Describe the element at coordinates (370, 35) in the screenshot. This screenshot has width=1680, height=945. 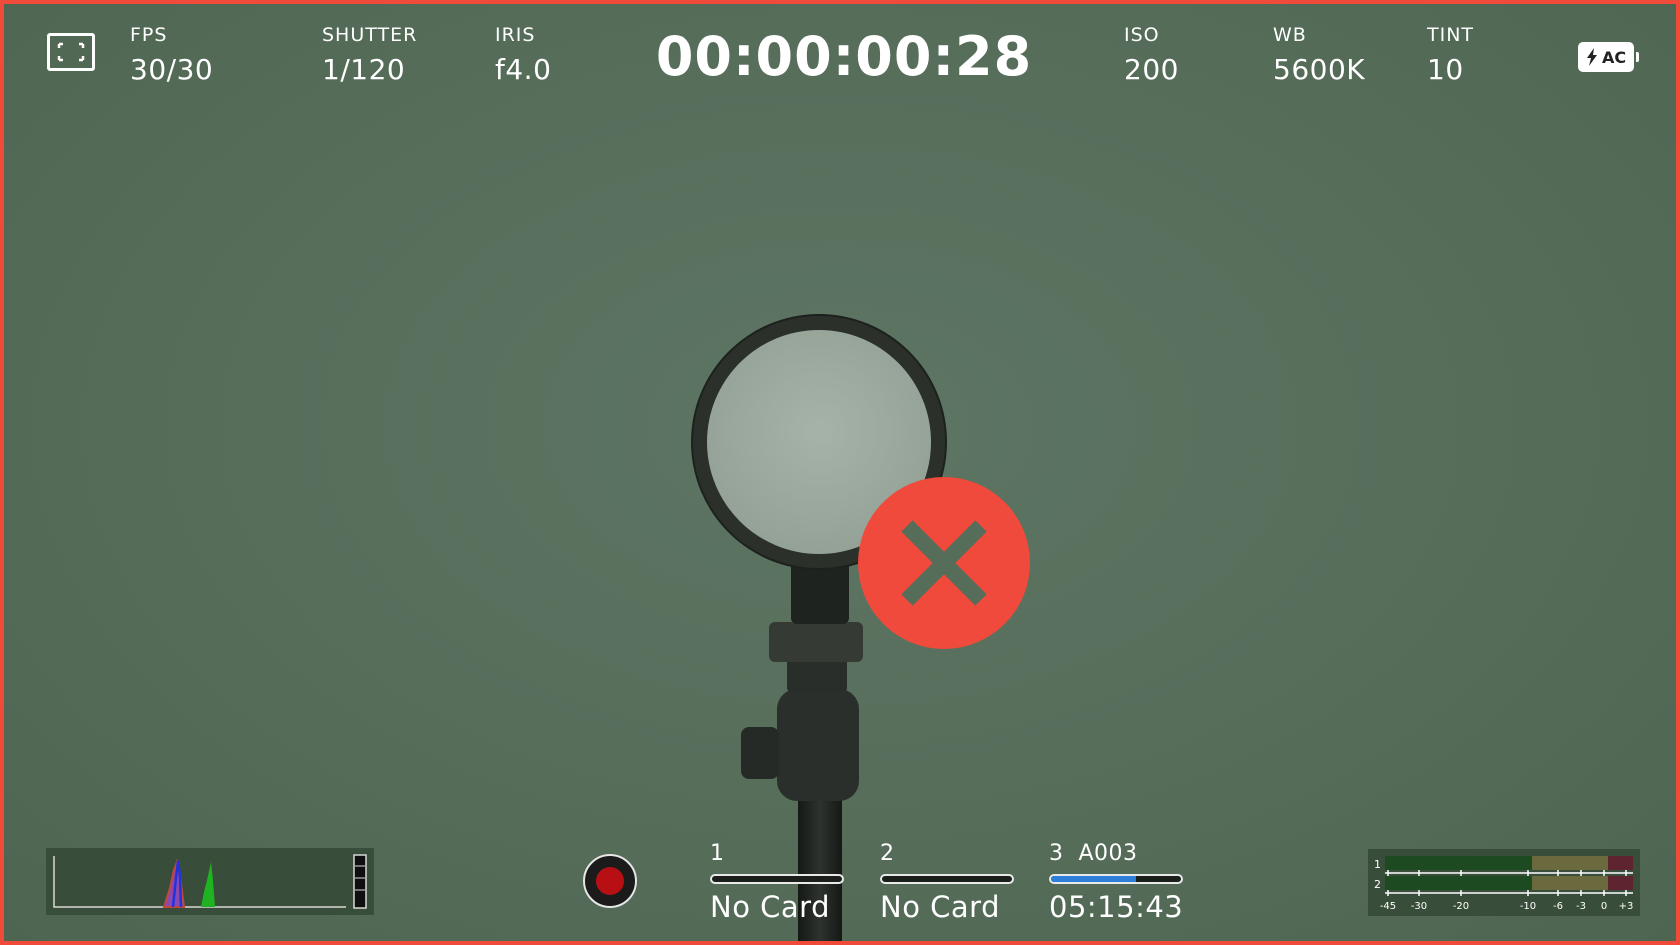
I see `shutter-label: SHUTTER` at that location.